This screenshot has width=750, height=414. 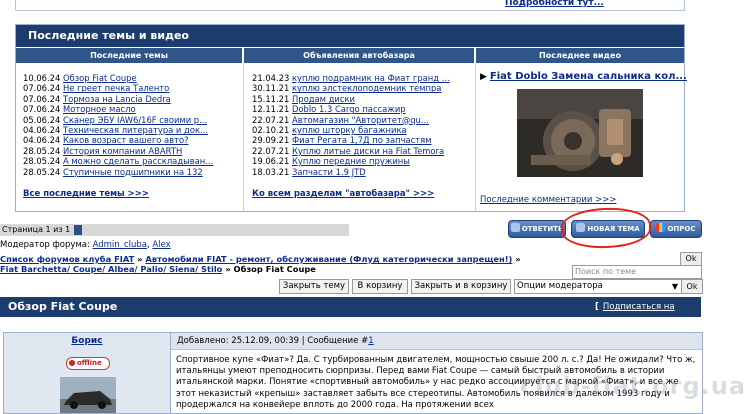 What do you see at coordinates (368, 151) in the screenshot?
I see `item-link: Куплю литые диски на Fiat Temora` at bounding box center [368, 151].